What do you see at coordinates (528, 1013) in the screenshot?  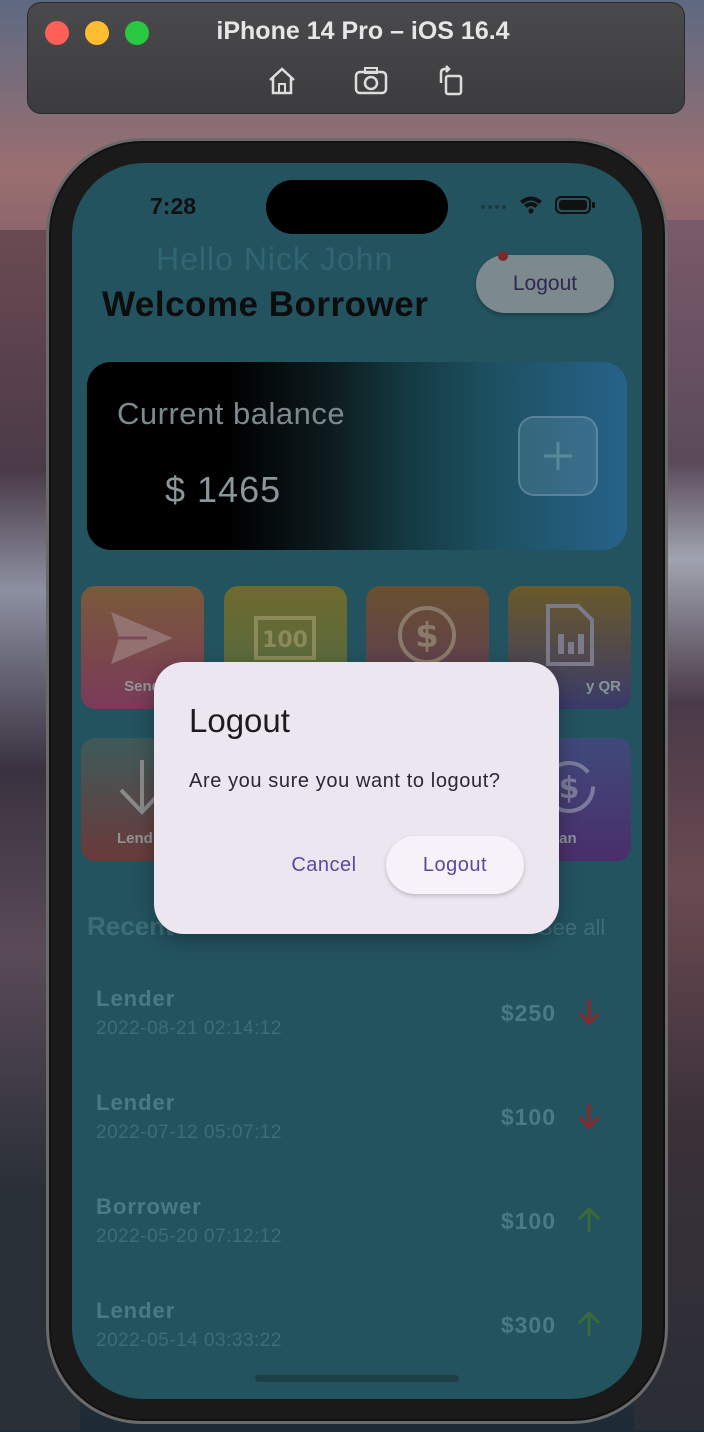 I see `transaction-amount: $250` at bounding box center [528, 1013].